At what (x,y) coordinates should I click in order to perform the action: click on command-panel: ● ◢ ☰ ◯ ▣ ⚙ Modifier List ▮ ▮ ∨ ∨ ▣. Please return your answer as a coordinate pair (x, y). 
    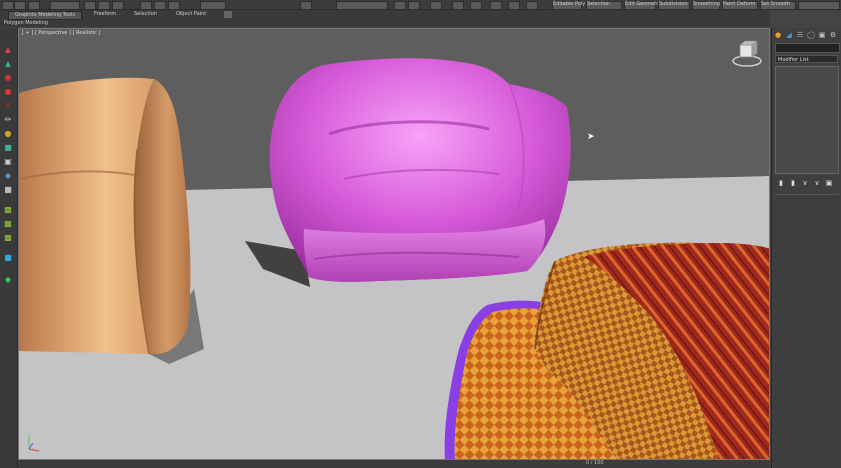
    Looking at the image, I should click on (806, 248).